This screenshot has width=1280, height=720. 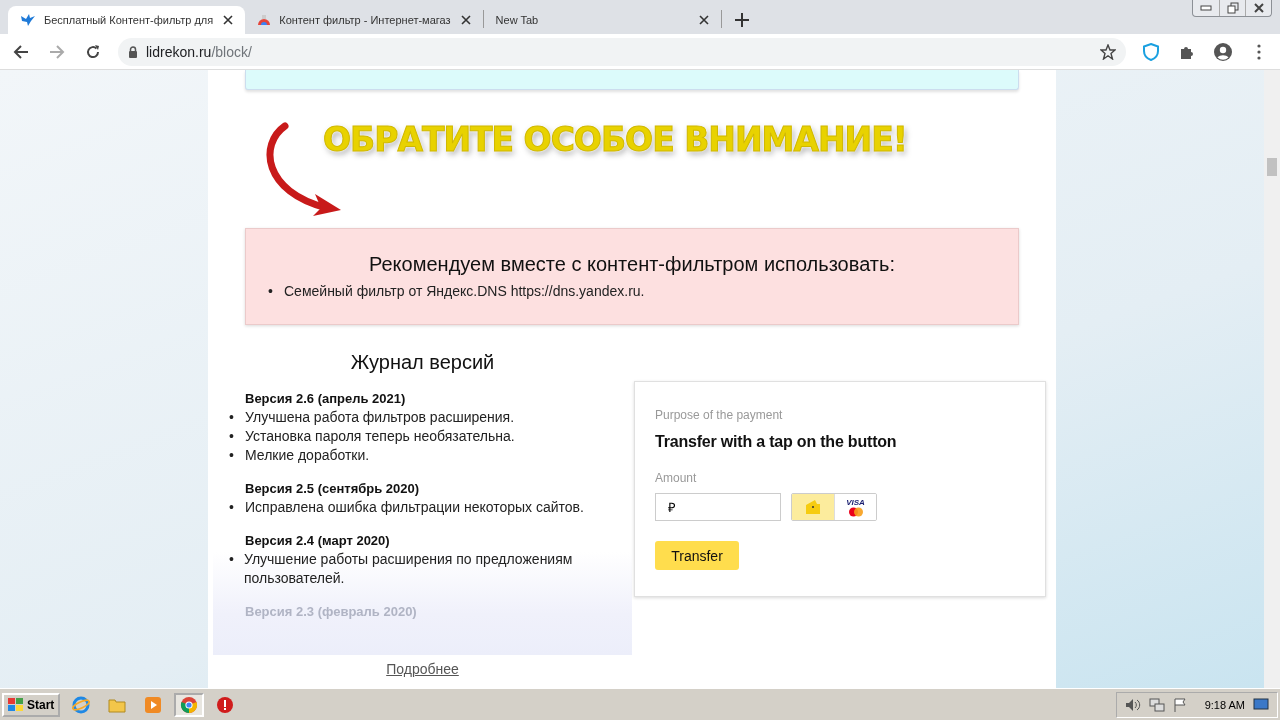 I want to click on purpose-label: Purpose of the payment, so click(x=719, y=415).